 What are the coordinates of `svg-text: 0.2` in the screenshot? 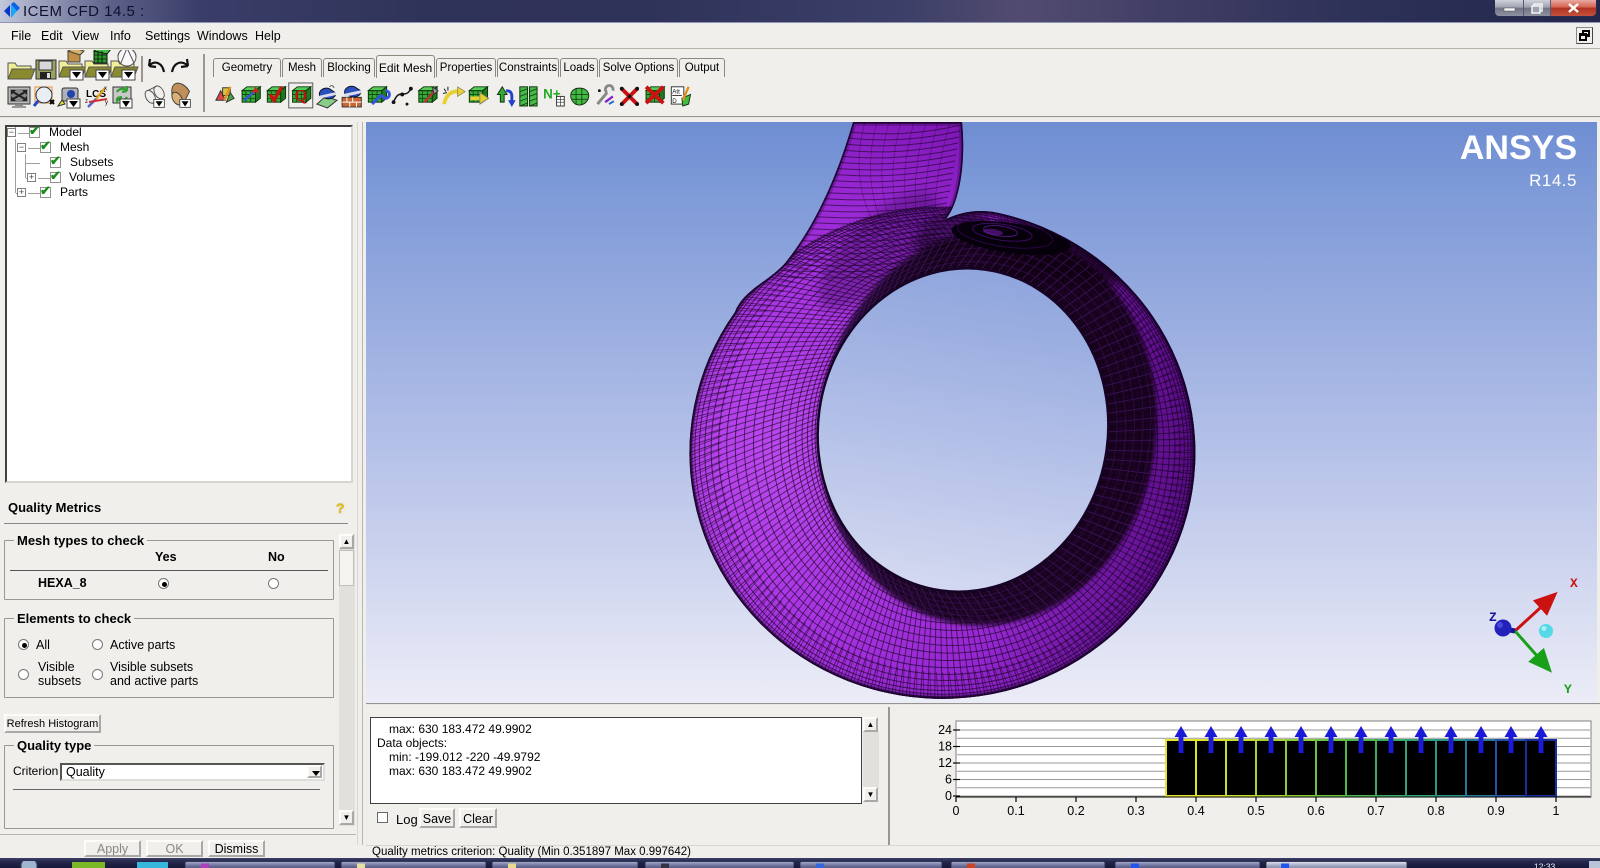 It's located at (1075, 811).